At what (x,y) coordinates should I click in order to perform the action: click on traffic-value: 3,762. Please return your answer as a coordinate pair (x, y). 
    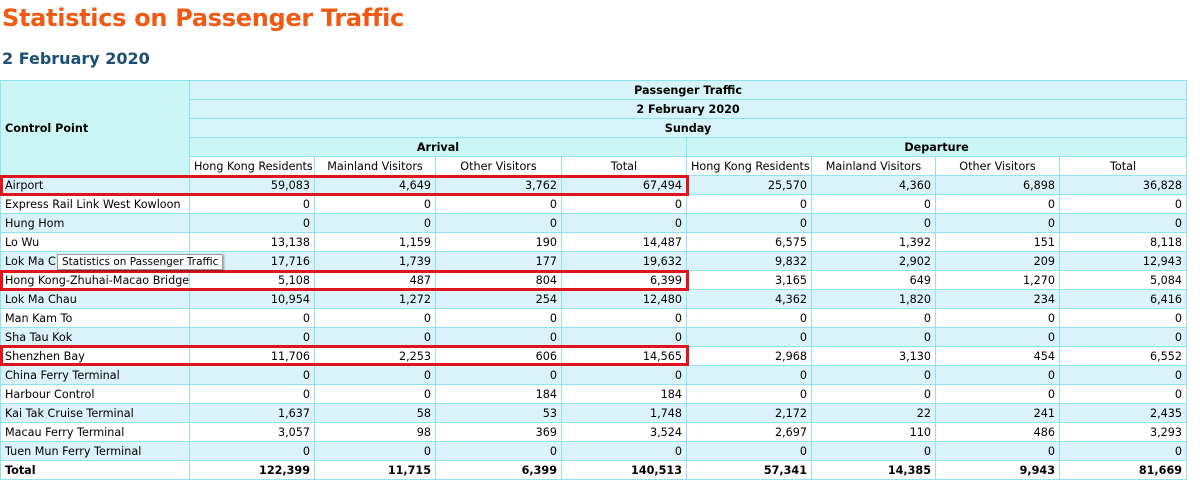
    Looking at the image, I should click on (498, 185).